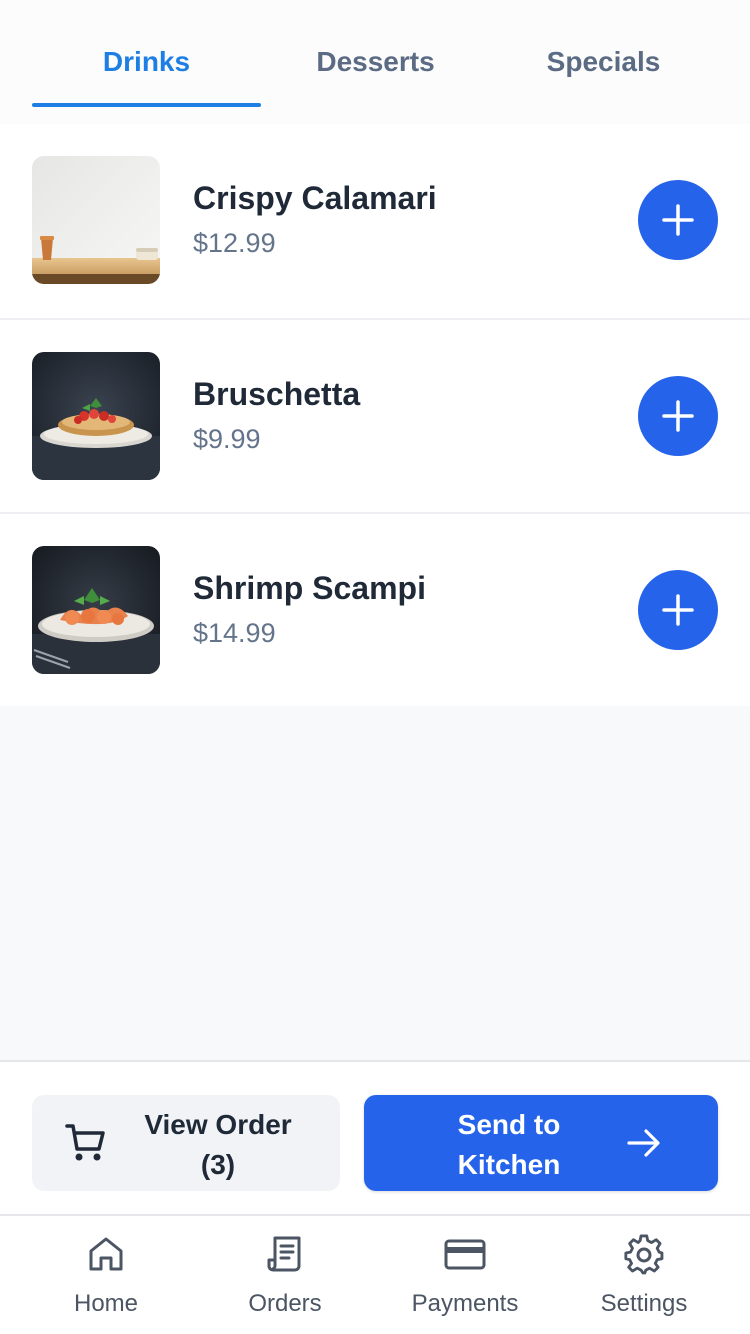 The width and height of the screenshot is (750, 1334). I want to click on order-count: (3), so click(218, 1164).